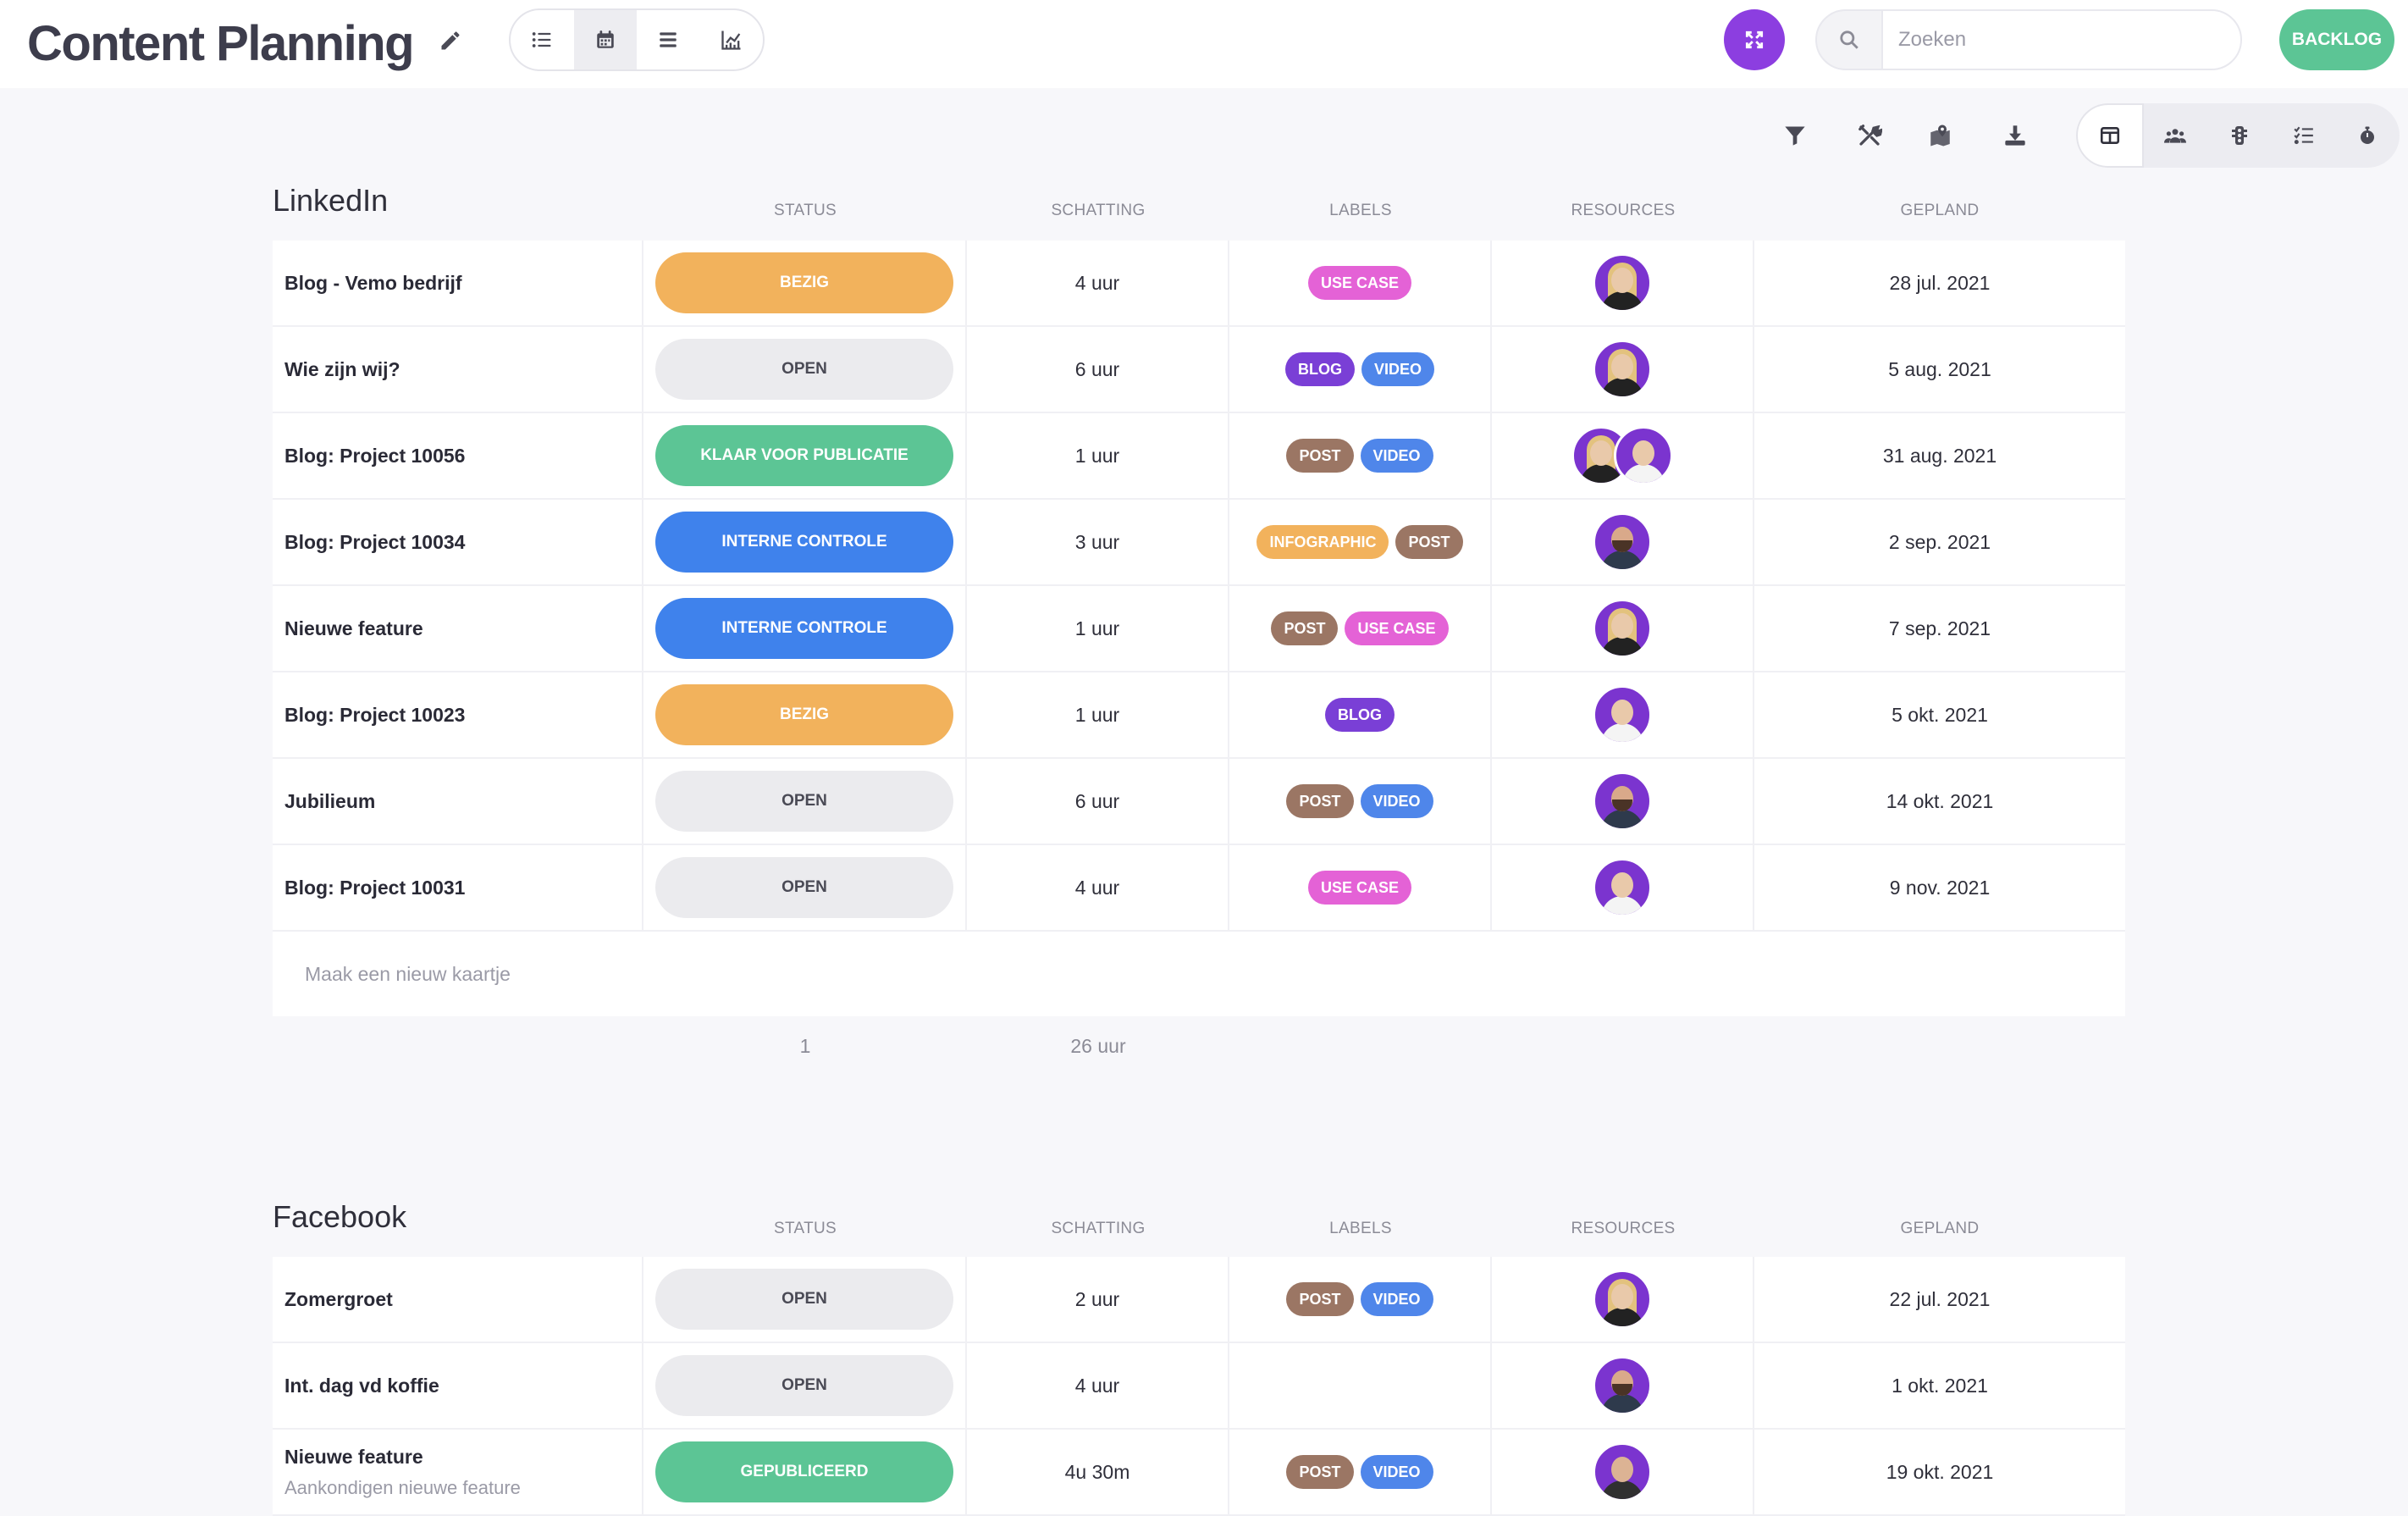 The width and height of the screenshot is (2408, 1516). What do you see at coordinates (2110, 135) in the screenshot?
I see `table-layout-button` at bounding box center [2110, 135].